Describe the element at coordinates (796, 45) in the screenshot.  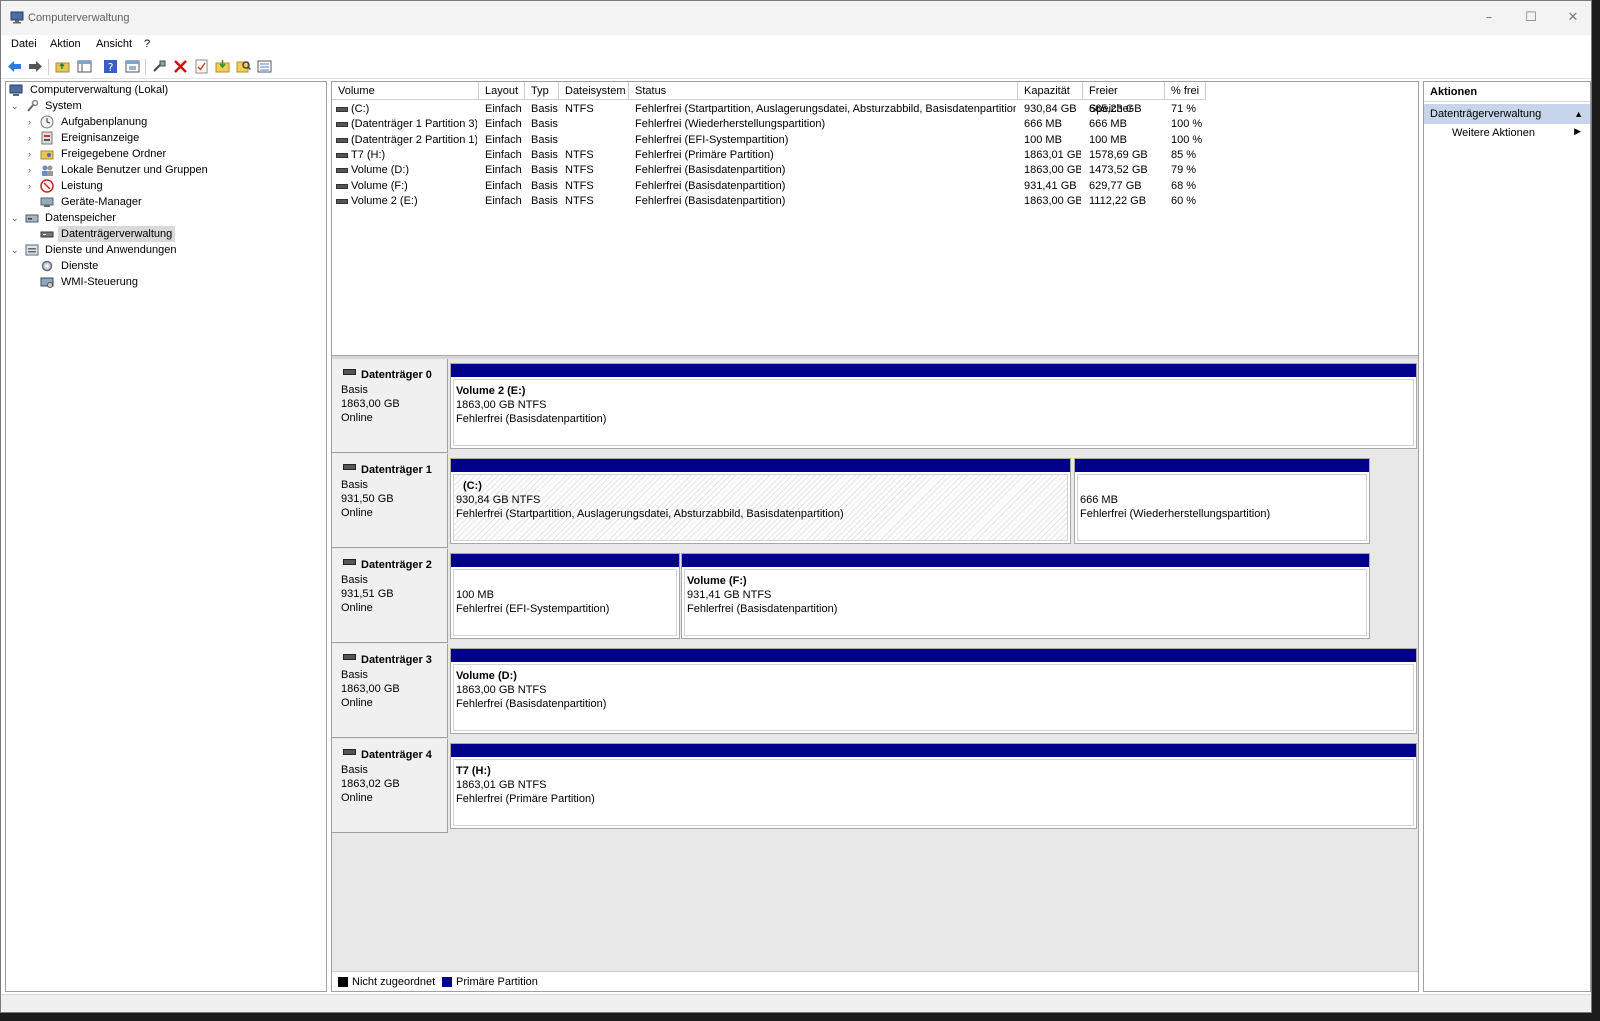
I see `menu-bar: Datei Aktion Ansicht ?` at that location.